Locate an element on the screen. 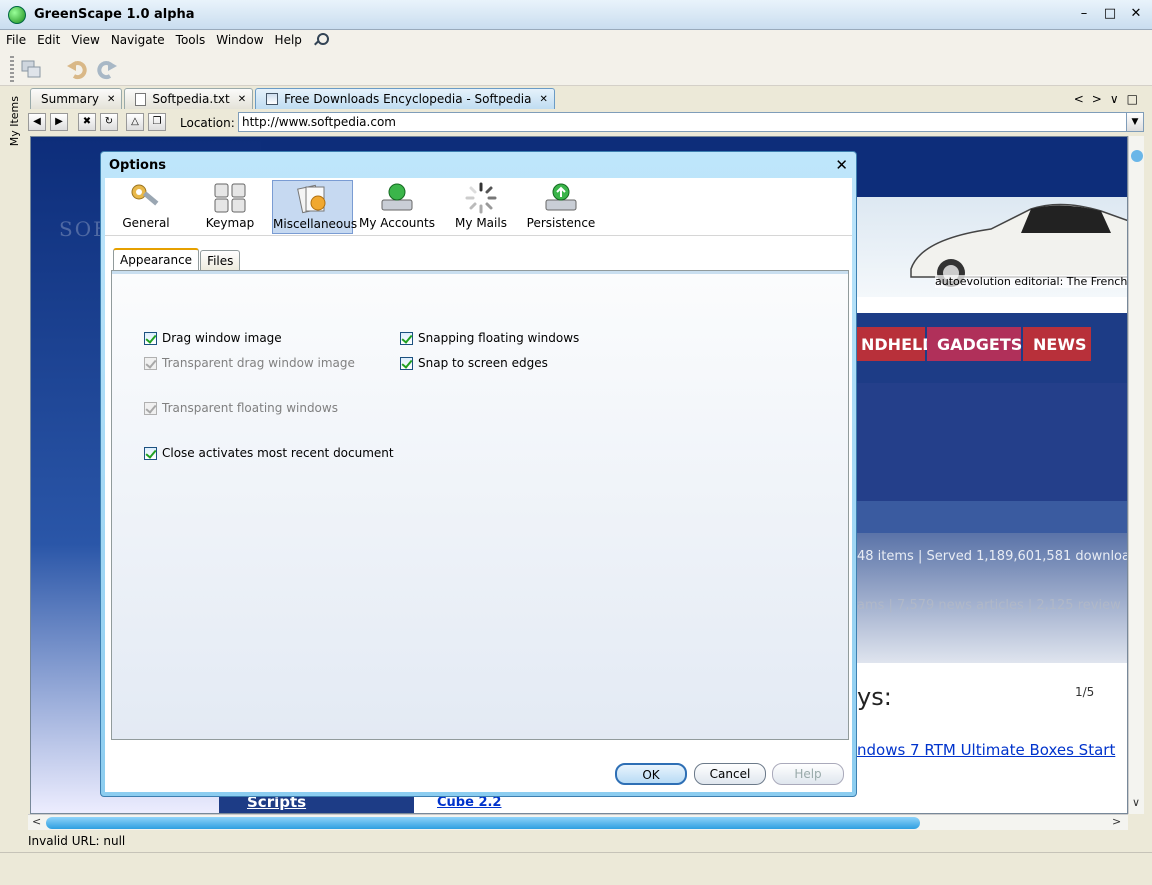 Image resolution: width=1152 pixels, height=885 pixels. tab-label: Softpedia.txt is located at coordinates (191, 99).